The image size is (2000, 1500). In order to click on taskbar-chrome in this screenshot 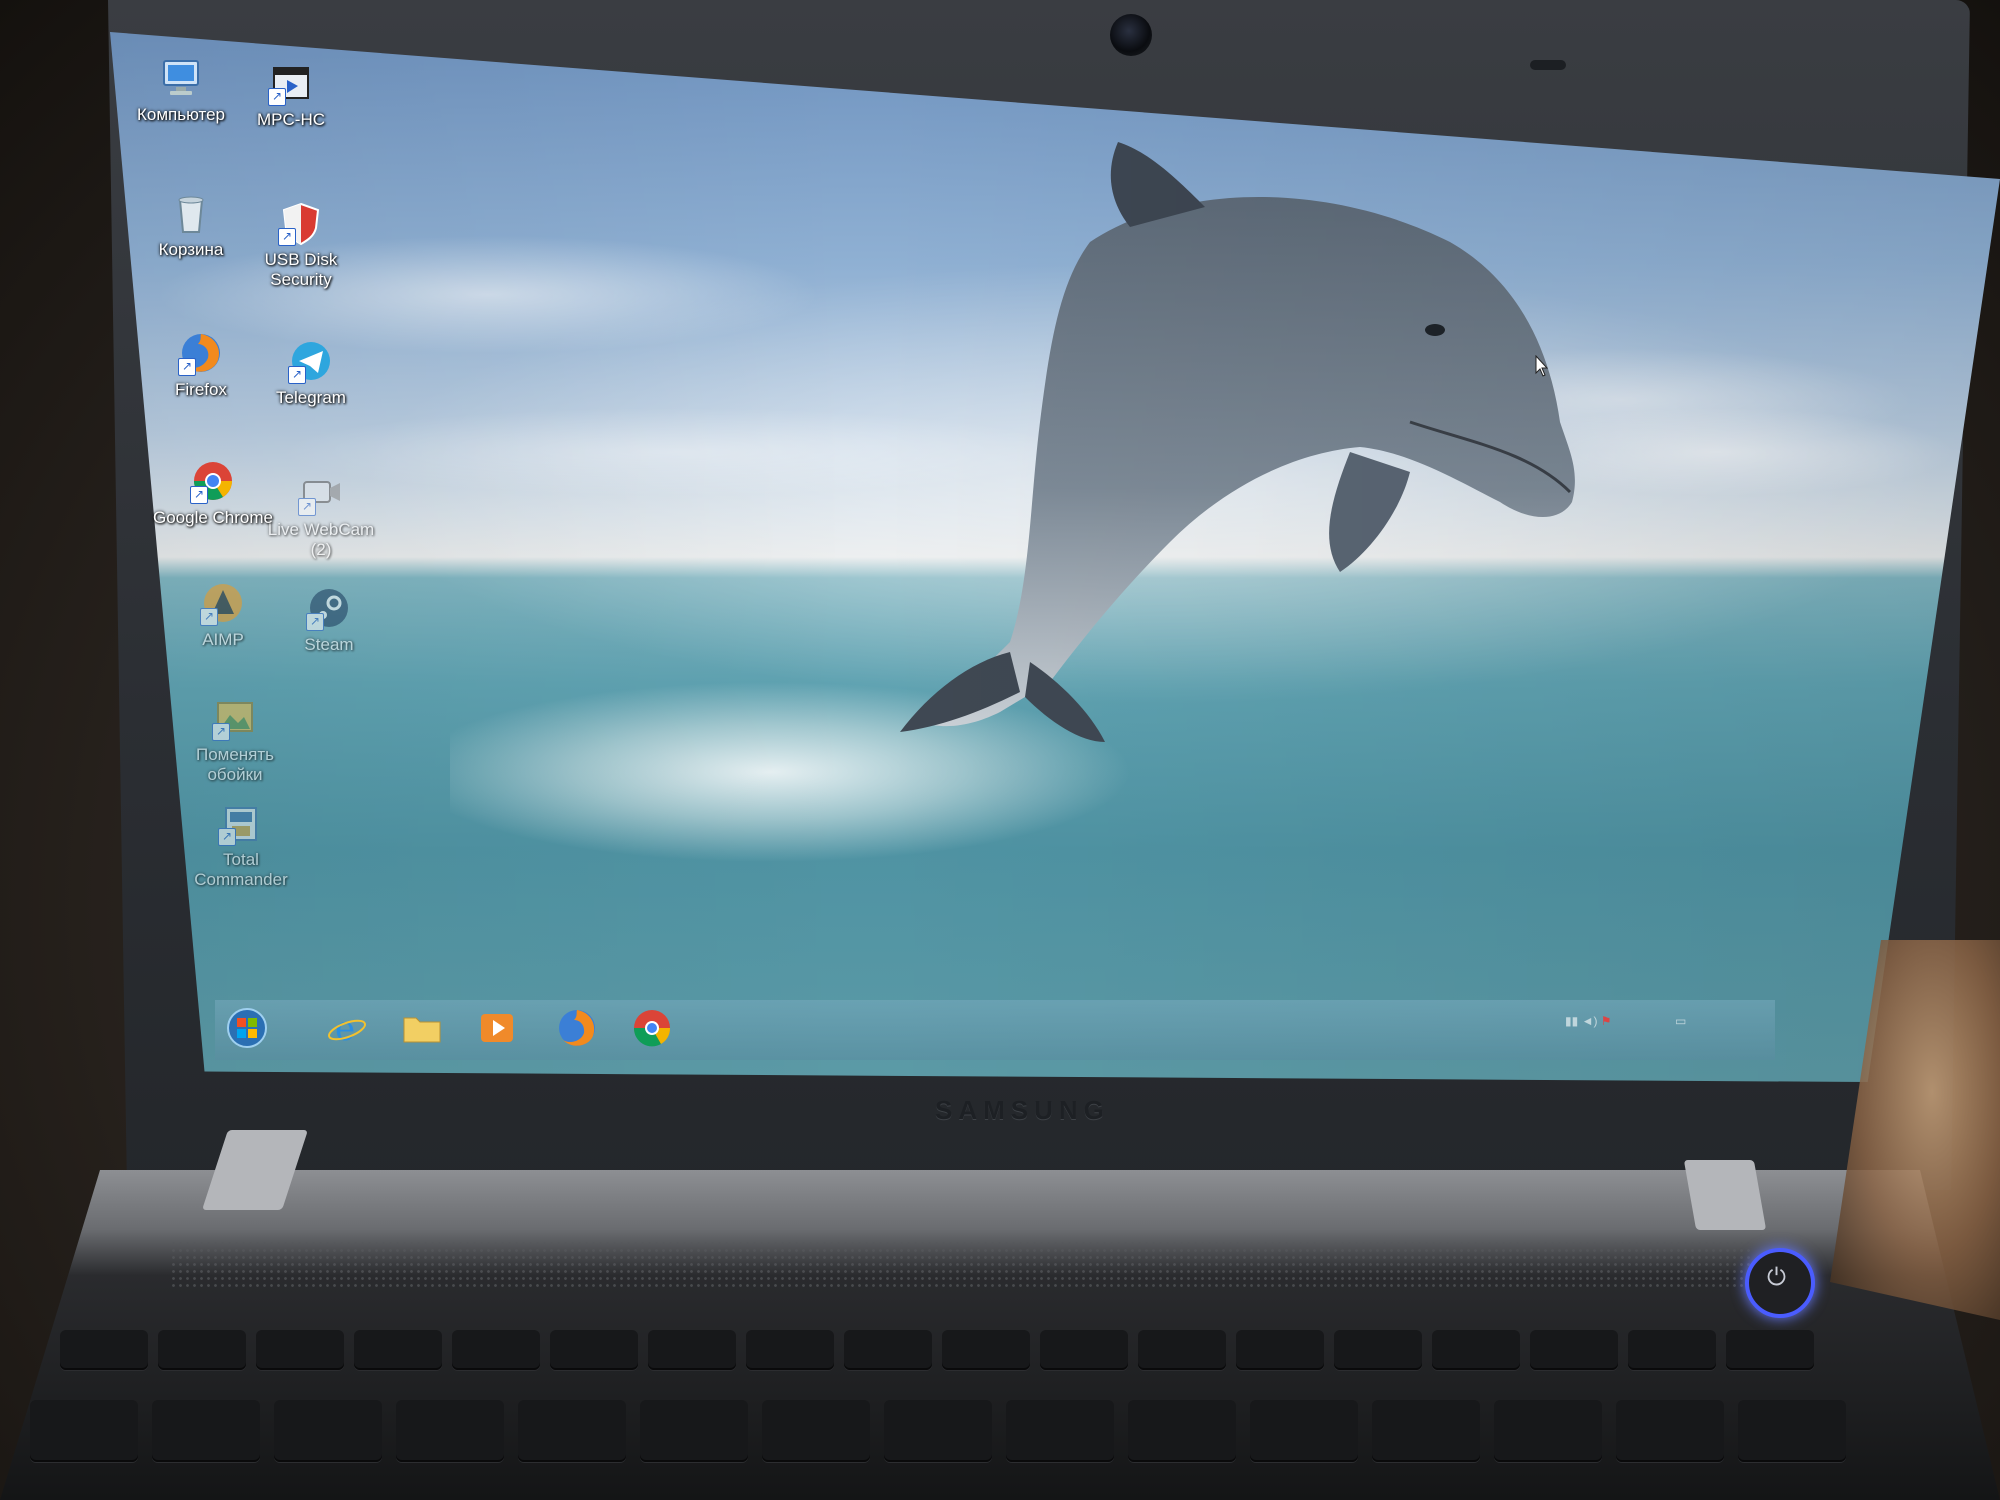, I will do `click(652, 1028)`.